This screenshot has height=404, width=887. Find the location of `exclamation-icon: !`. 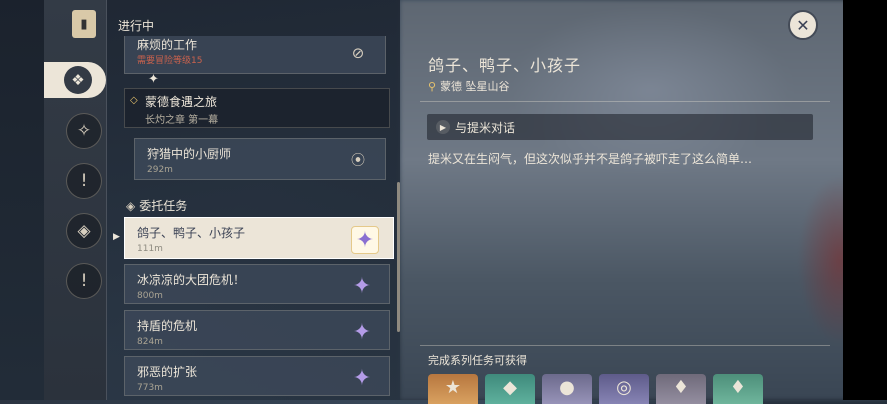

exclamation-icon: ! is located at coordinates (84, 281).